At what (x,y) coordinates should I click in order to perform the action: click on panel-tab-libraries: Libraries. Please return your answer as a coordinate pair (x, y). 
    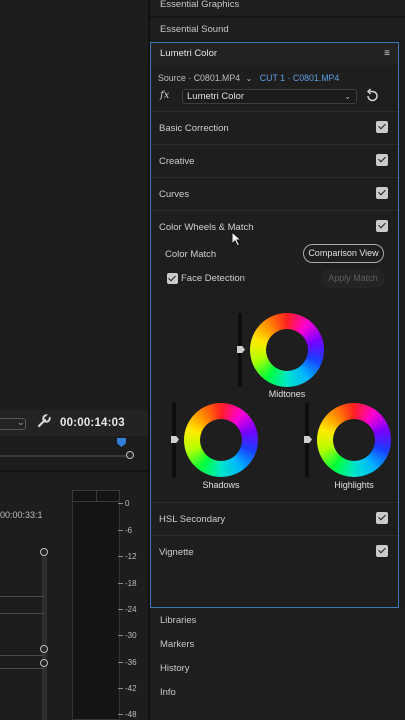
    Looking at the image, I should click on (277, 621).